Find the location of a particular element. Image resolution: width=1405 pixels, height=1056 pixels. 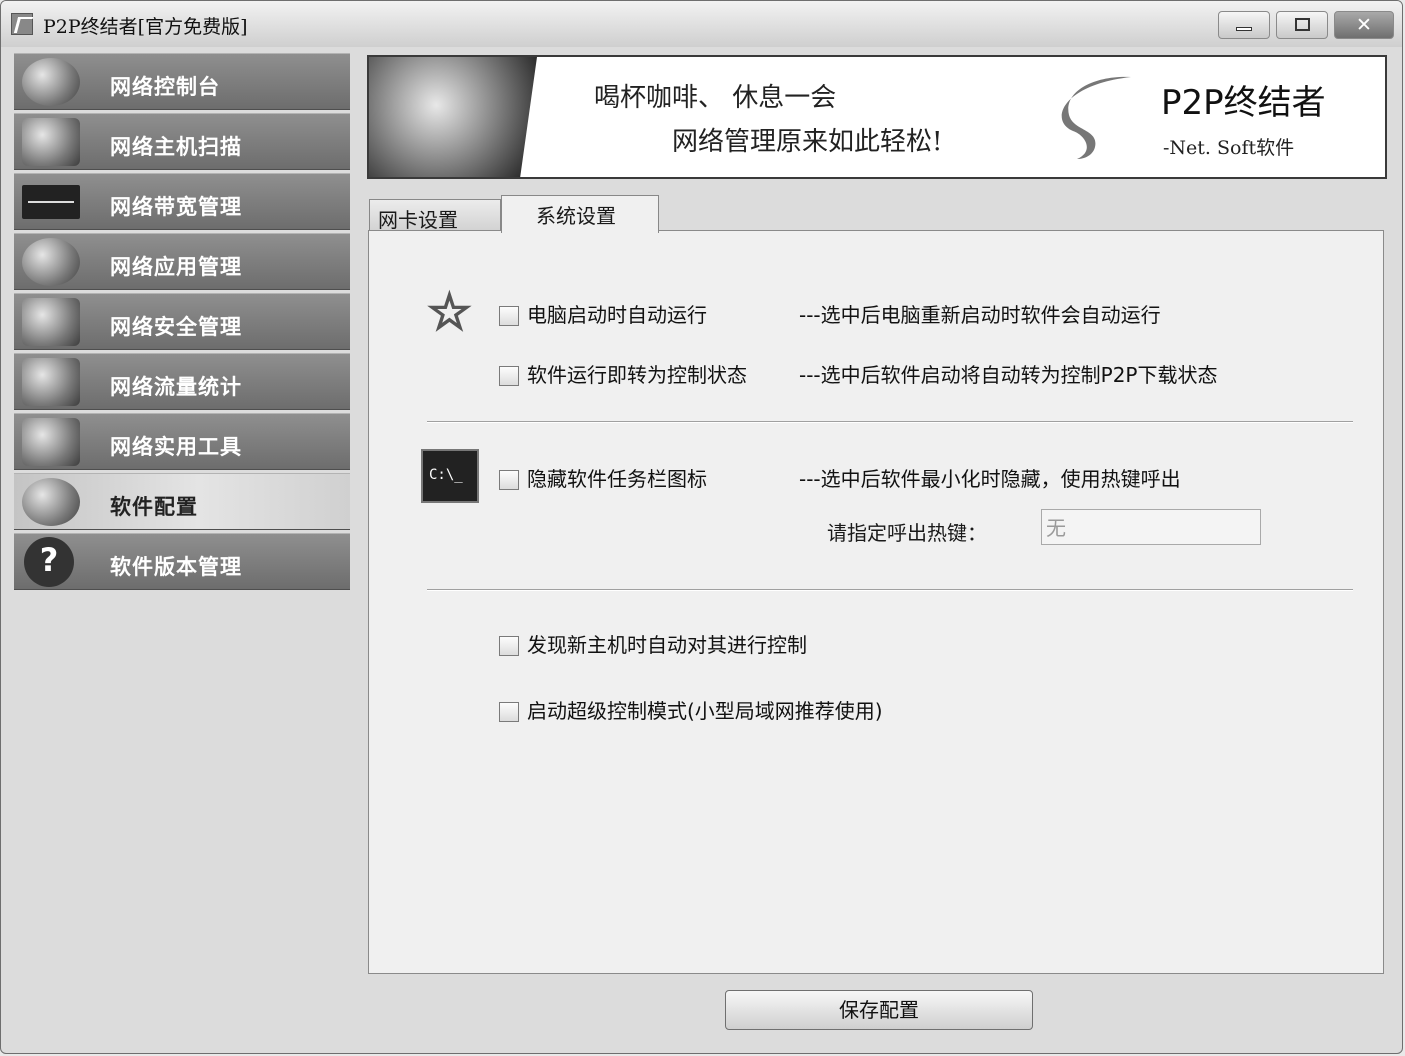

sidebar-item-version: ? 软件版本管理 is located at coordinates (182, 561).